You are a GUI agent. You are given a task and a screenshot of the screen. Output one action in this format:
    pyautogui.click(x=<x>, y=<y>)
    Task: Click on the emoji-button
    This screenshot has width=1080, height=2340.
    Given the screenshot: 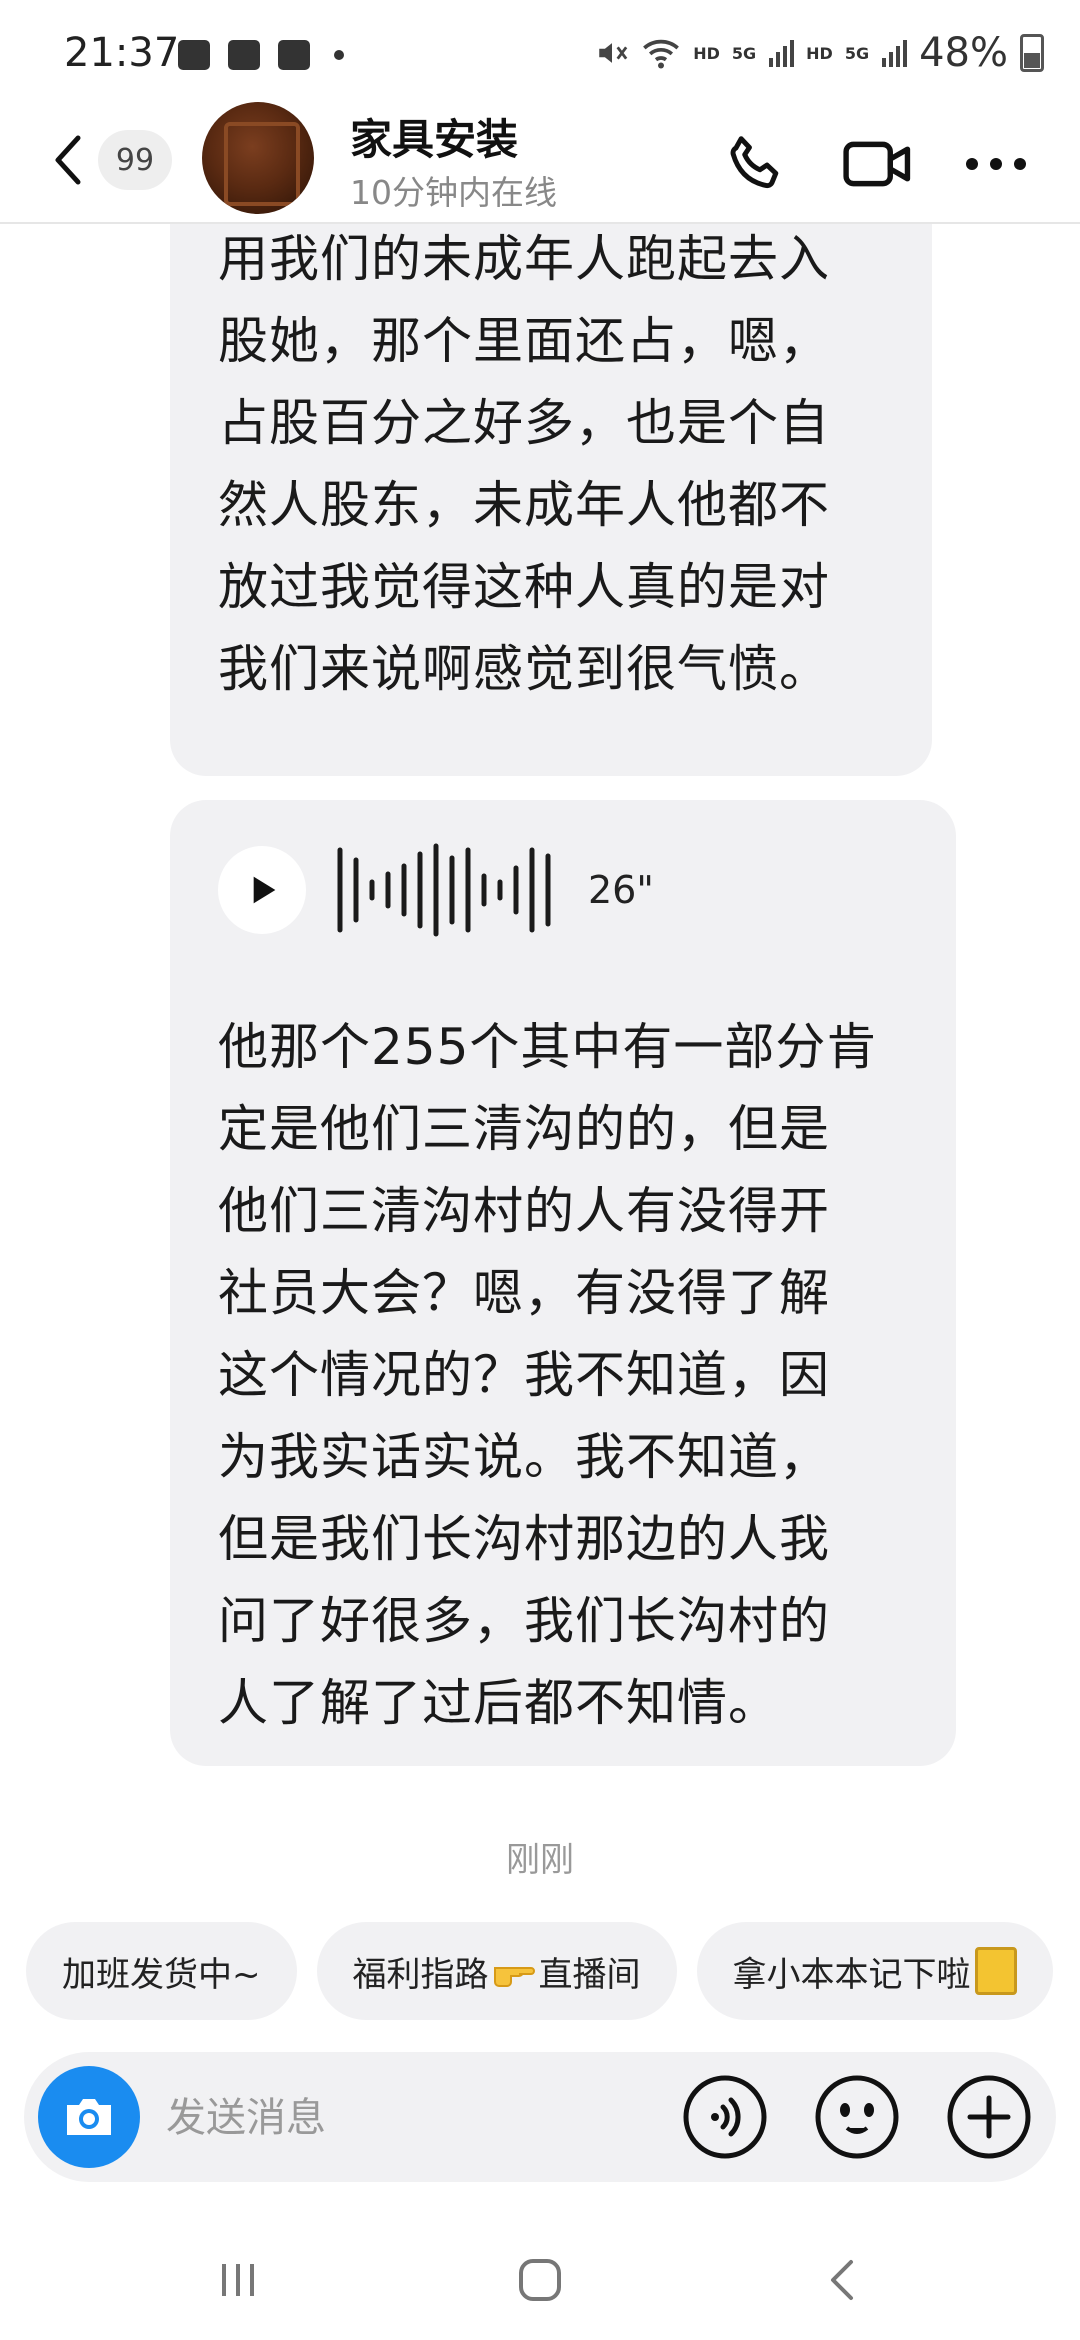 What is the action you would take?
    pyautogui.click(x=857, y=2117)
    